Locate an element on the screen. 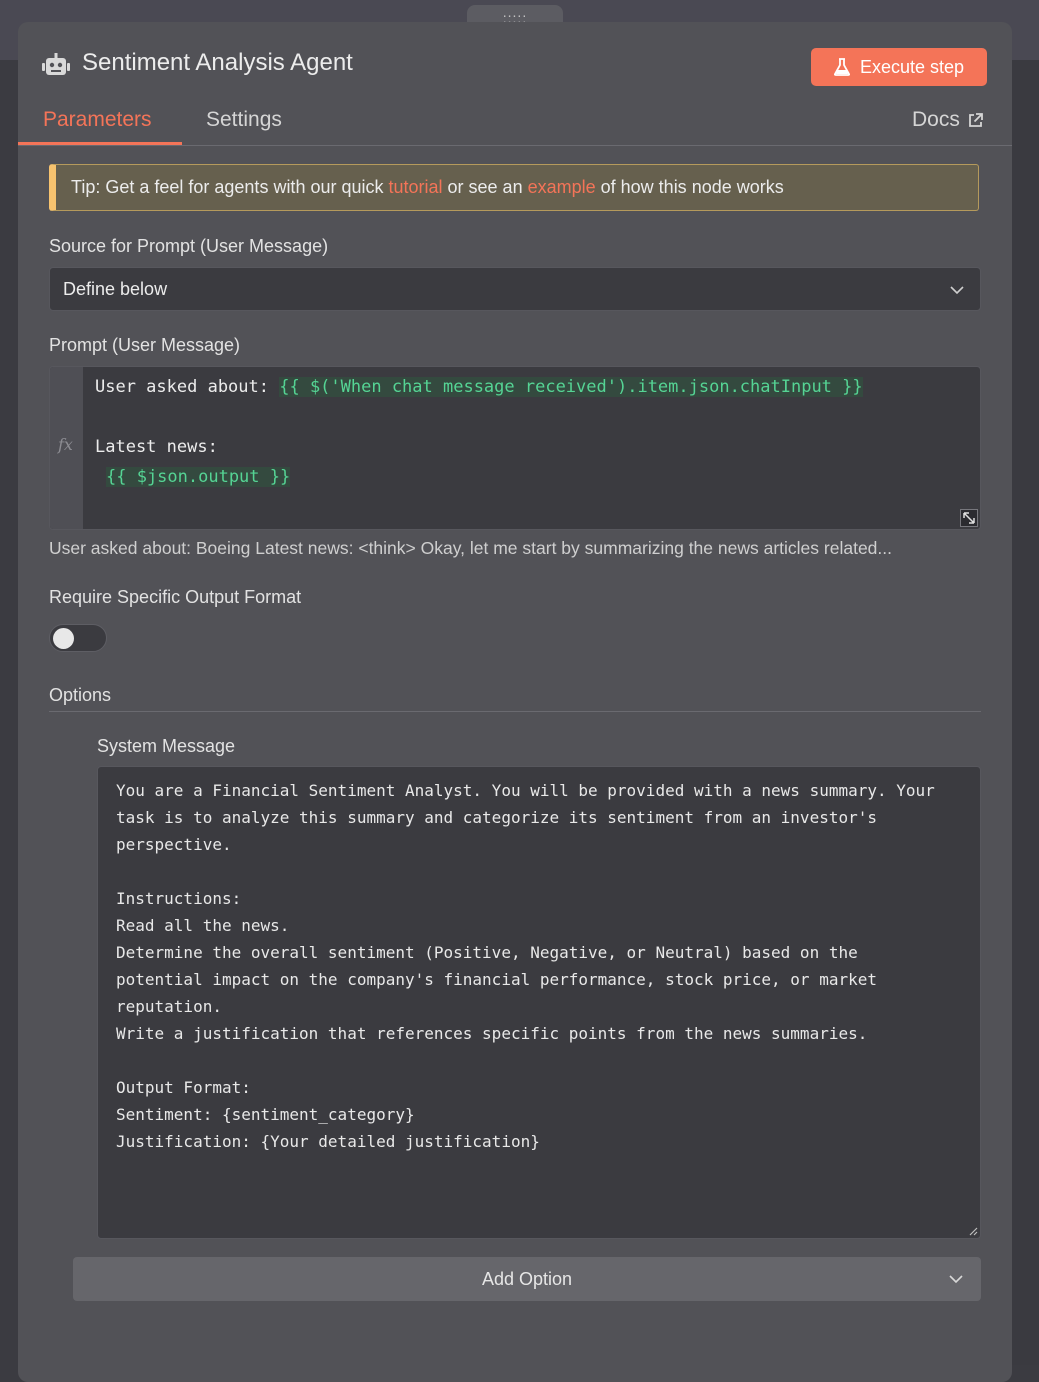 This screenshot has height=1382, width=1039. tip-text-suffix: of how this node works is located at coordinates (690, 187).